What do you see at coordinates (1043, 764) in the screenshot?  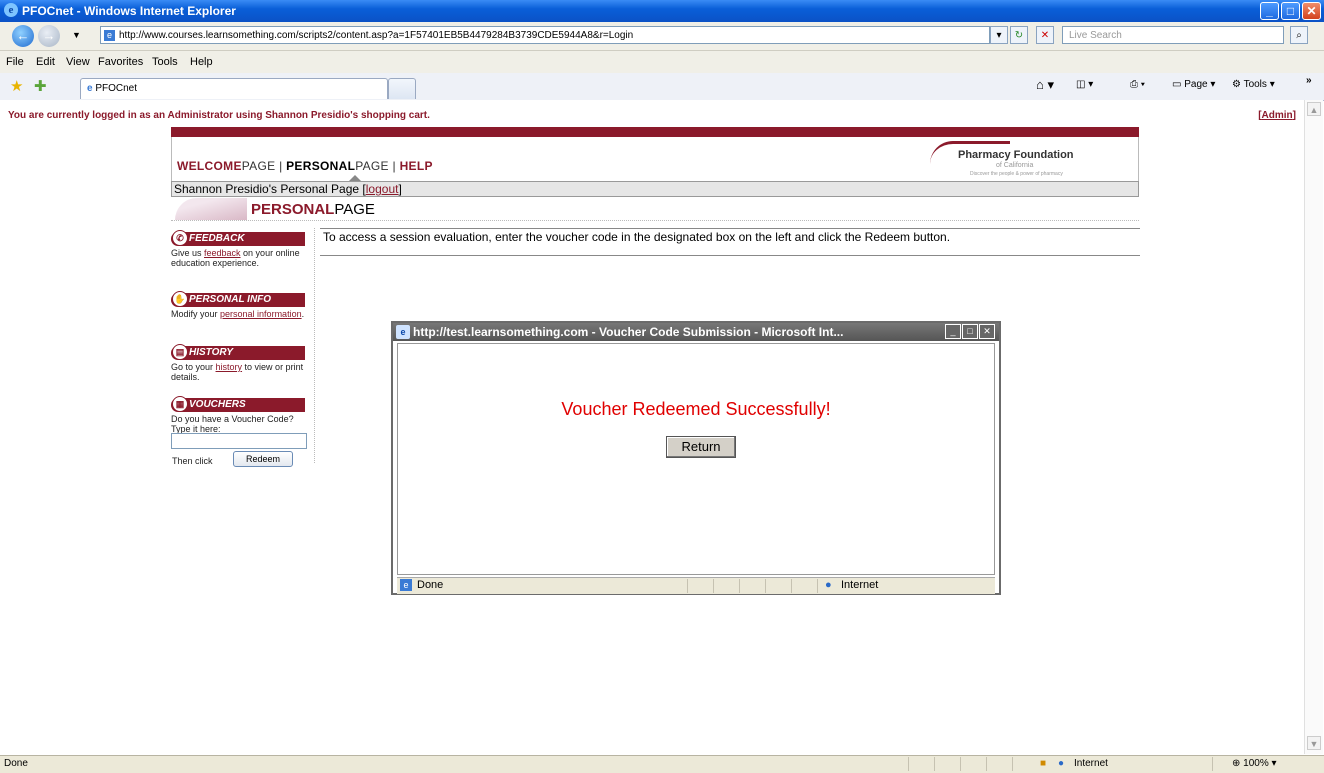 I see `popup-blocker-icon: ■` at bounding box center [1043, 764].